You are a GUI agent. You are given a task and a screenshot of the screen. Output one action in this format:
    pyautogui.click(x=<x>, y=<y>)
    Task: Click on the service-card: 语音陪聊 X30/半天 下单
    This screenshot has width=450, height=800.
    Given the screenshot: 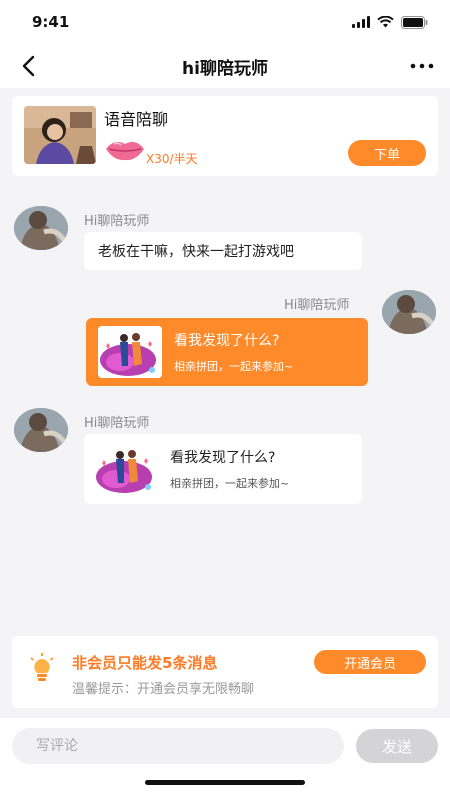 What is the action you would take?
    pyautogui.click(x=225, y=136)
    